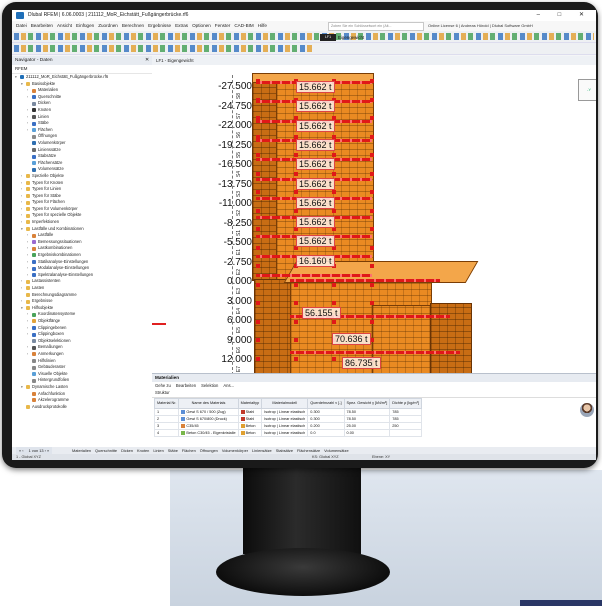  I want to click on tree-item: Akzelerogramme, so click(82, 400).